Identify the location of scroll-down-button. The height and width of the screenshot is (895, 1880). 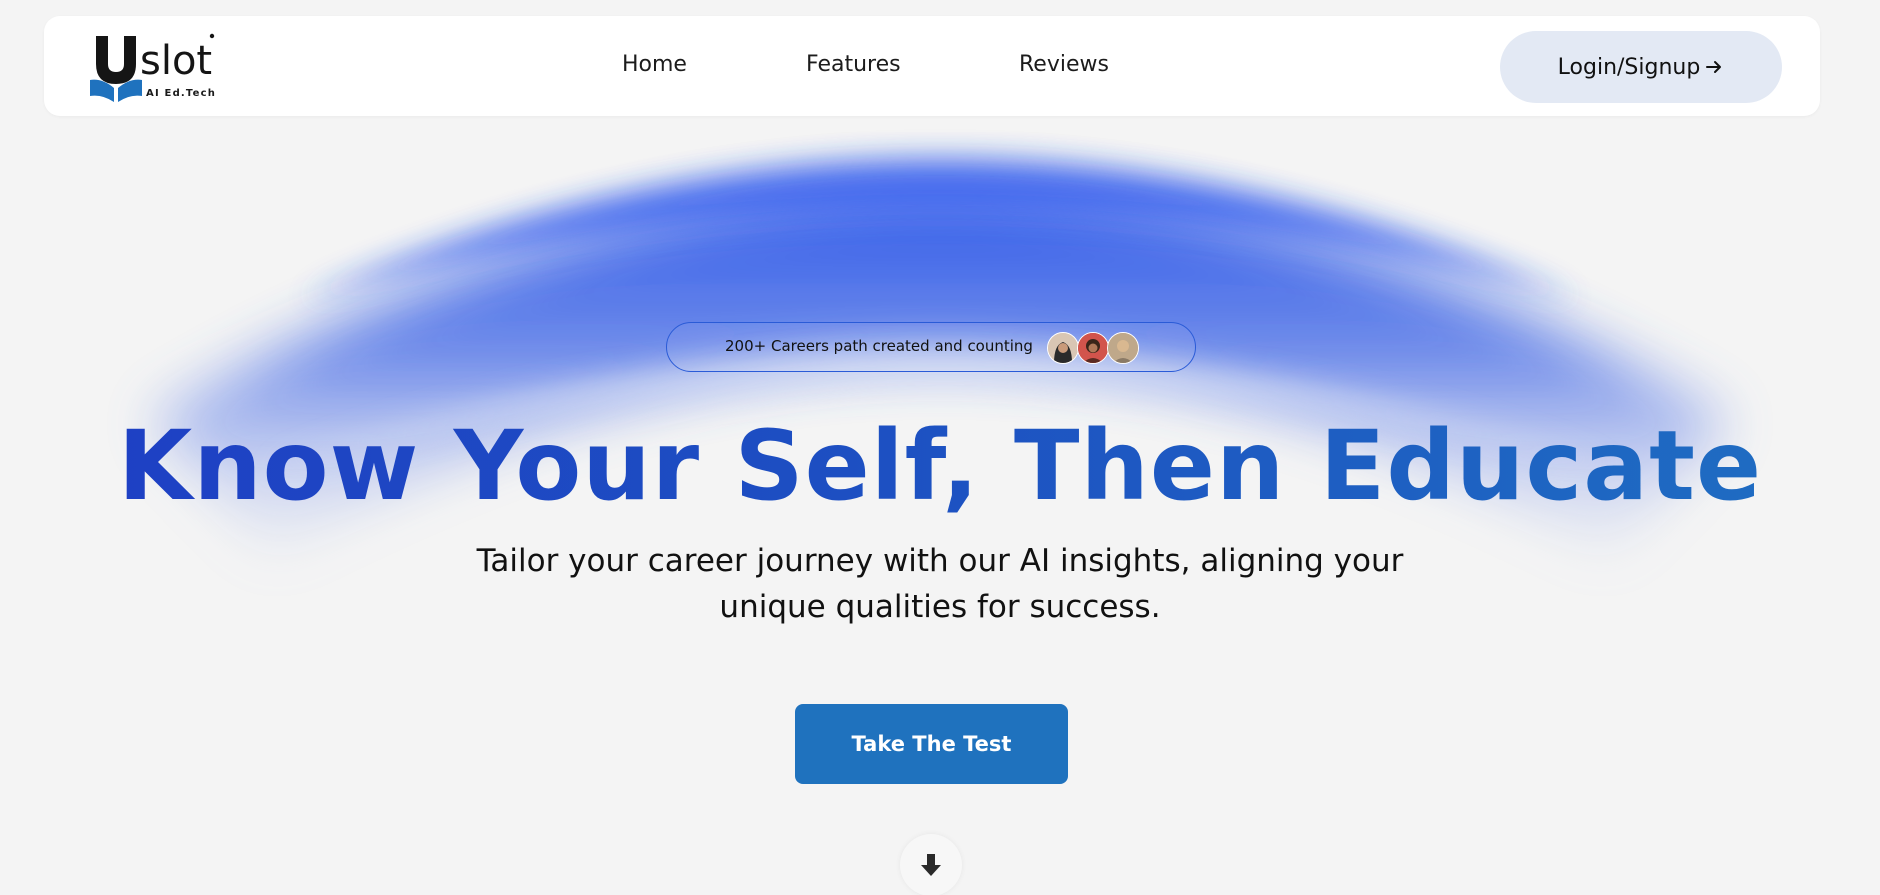
(931, 864).